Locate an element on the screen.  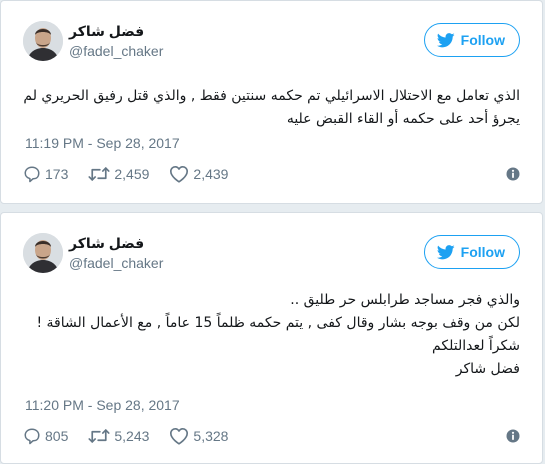
retweet-action: 2,459 is located at coordinates (118, 174).